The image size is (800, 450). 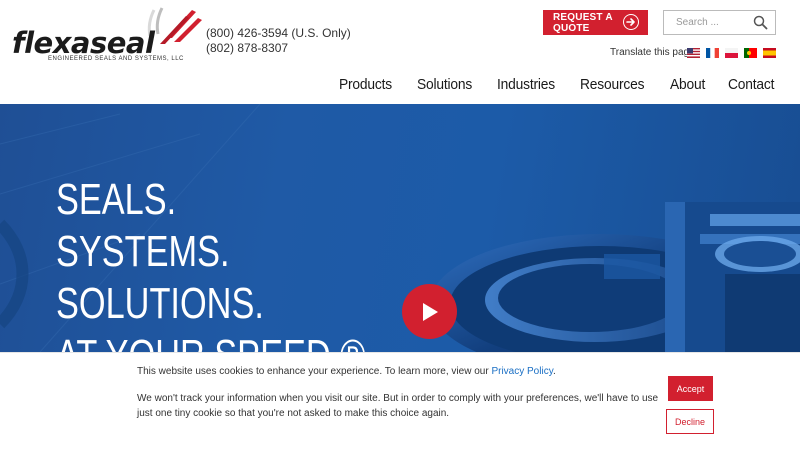 I want to click on search-box, so click(x=719, y=22).